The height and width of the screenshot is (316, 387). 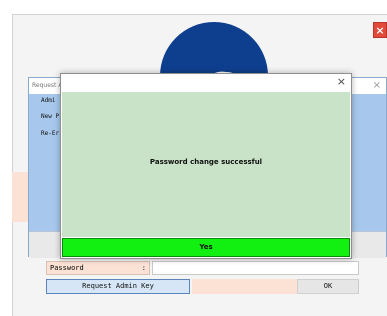 What do you see at coordinates (48, 100) in the screenshot?
I see `admin-label: Admi` at bounding box center [48, 100].